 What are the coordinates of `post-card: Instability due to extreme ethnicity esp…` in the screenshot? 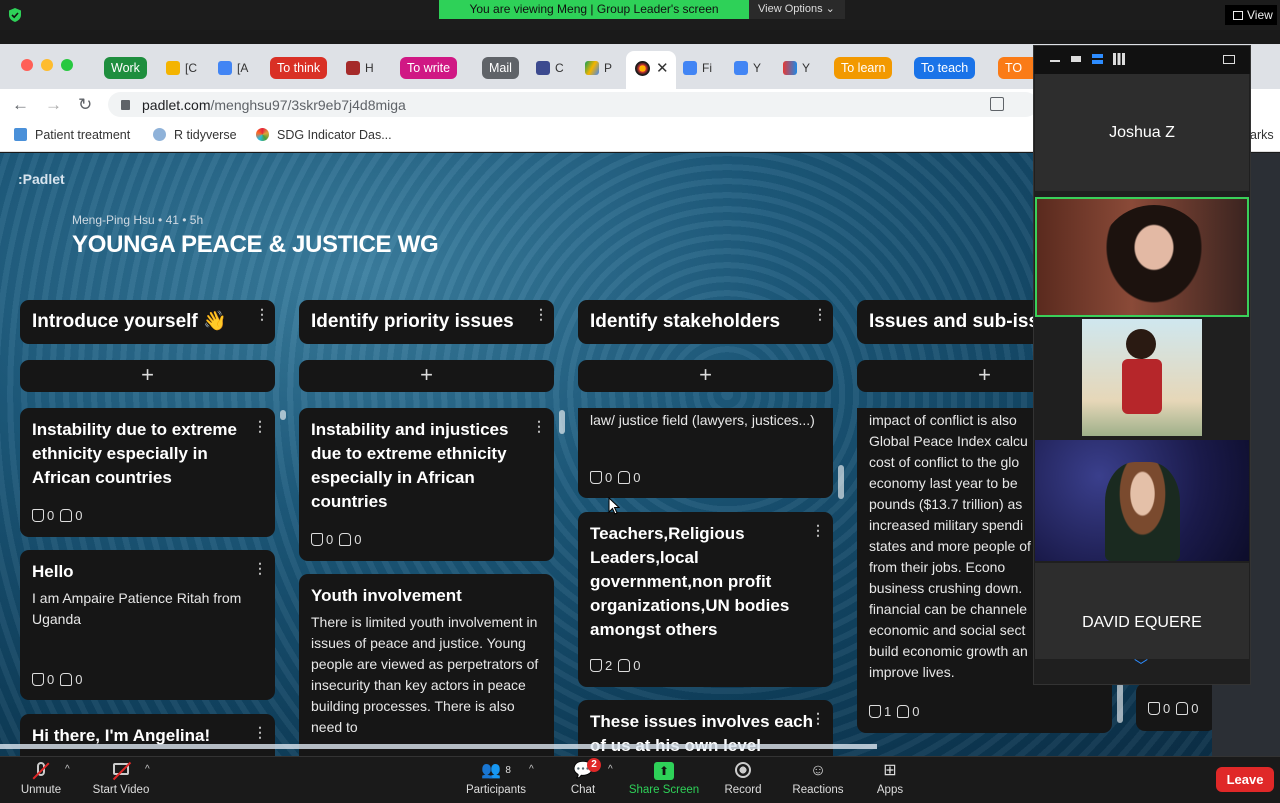 It's located at (147, 472).